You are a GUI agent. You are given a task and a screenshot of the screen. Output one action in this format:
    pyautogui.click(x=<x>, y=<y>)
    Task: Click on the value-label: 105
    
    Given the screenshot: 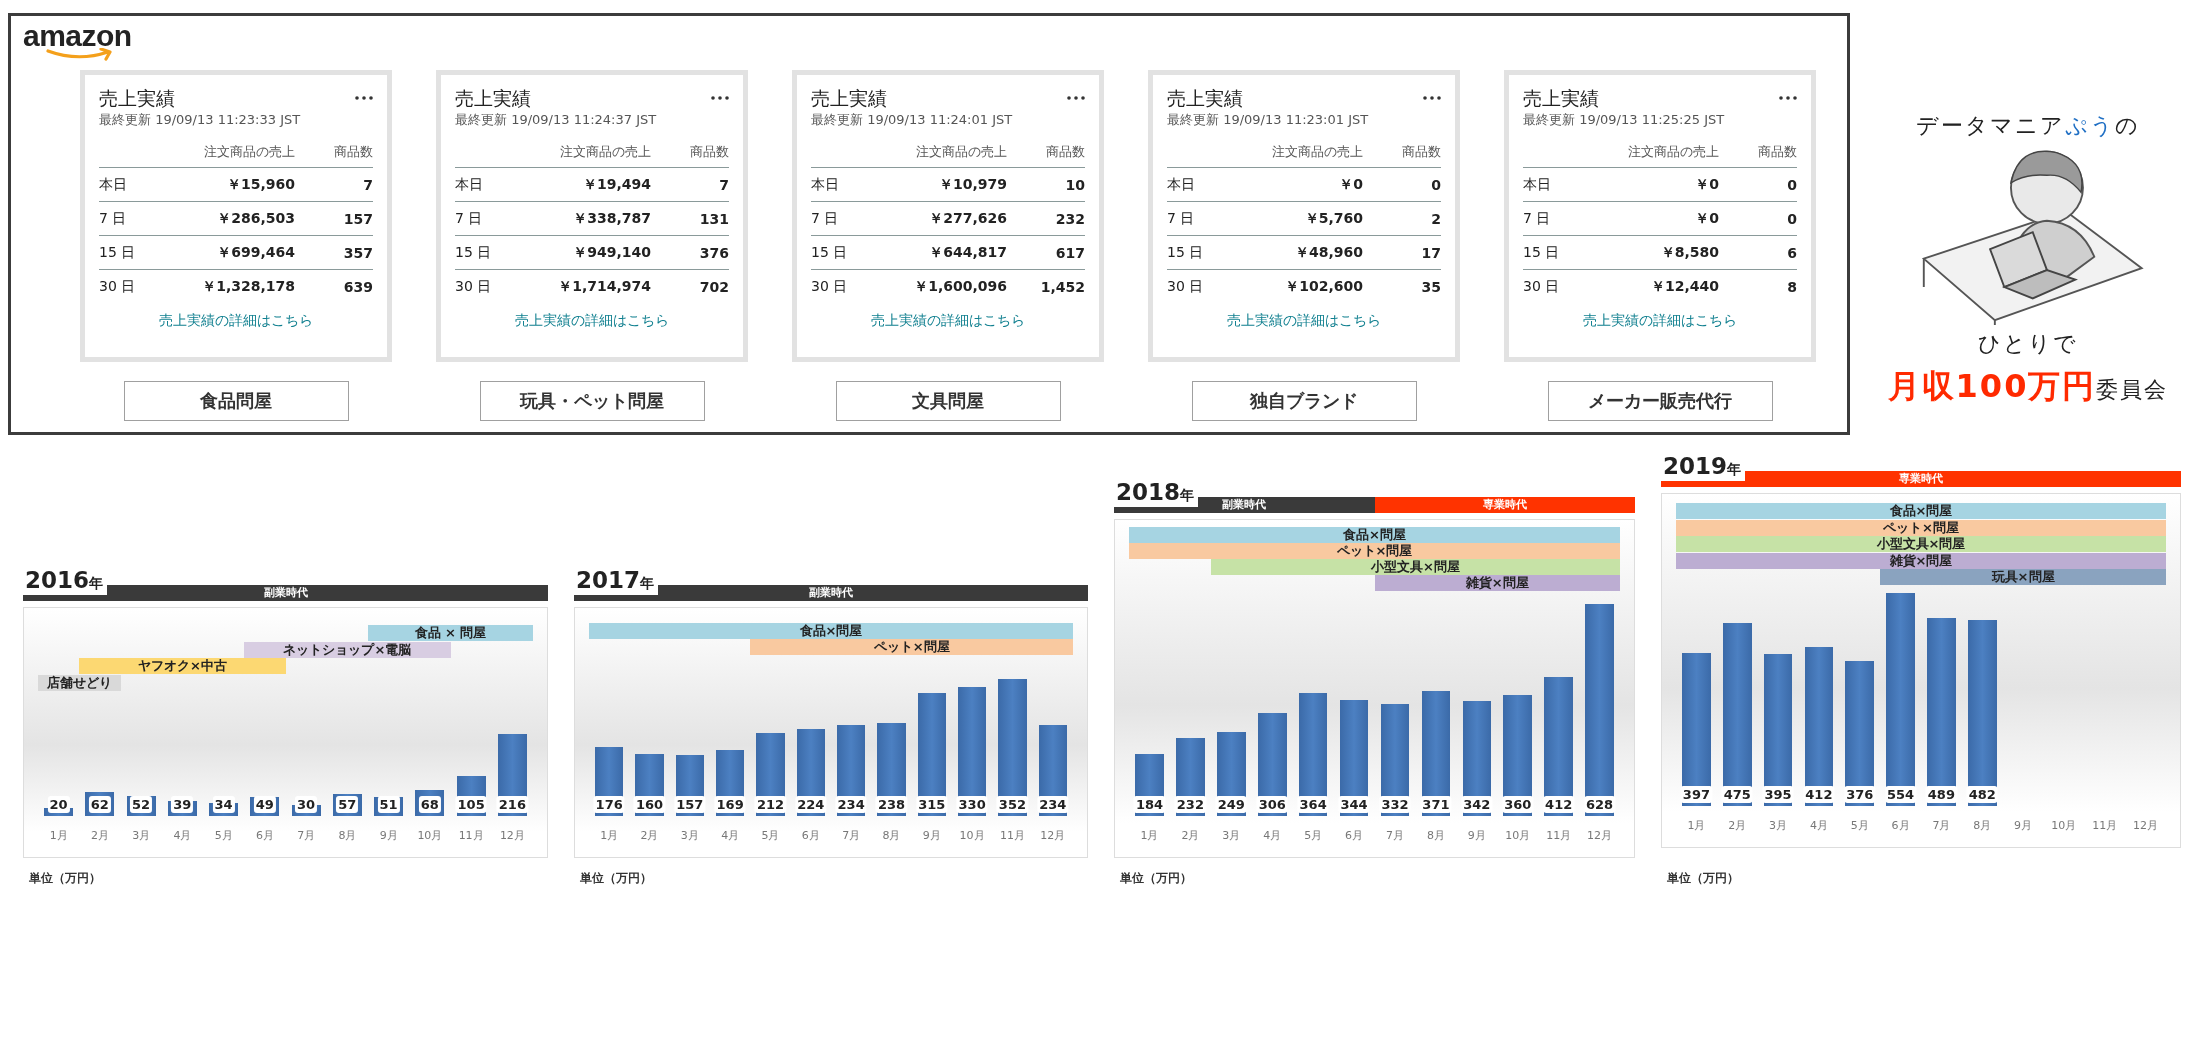 What is the action you would take?
    pyautogui.click(x=471, y=804)
    